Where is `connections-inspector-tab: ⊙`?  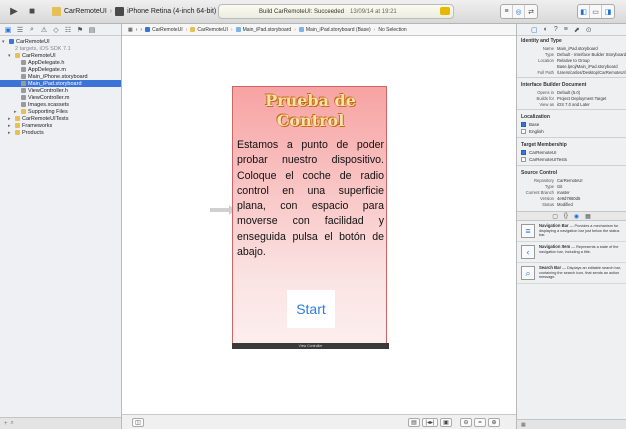
connections-inspector-tab: ⊙ is located at coordinates (589, 30).